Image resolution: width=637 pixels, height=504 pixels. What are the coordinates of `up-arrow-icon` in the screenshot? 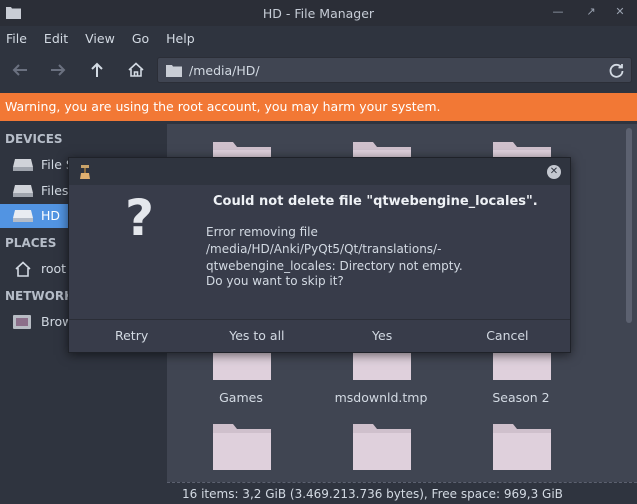 It's located at (97, 70).